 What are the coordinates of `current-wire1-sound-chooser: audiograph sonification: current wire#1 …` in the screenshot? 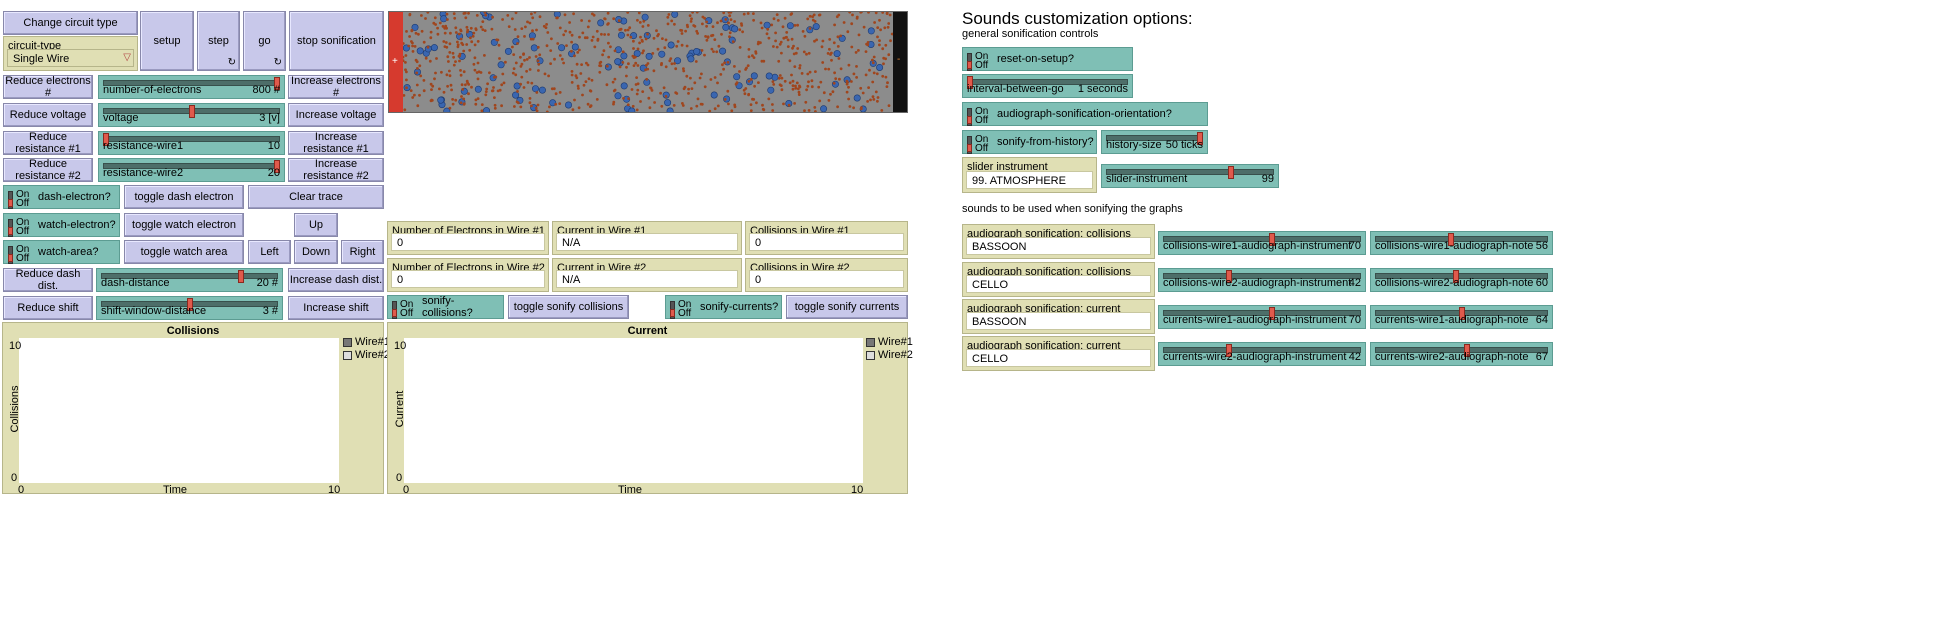 It's located at (1058, 316).